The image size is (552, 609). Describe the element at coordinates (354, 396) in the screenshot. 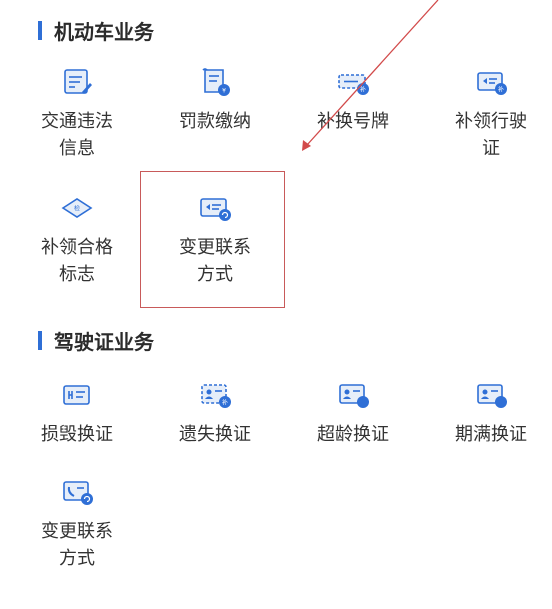

I see `overage-license-icon` at that location.